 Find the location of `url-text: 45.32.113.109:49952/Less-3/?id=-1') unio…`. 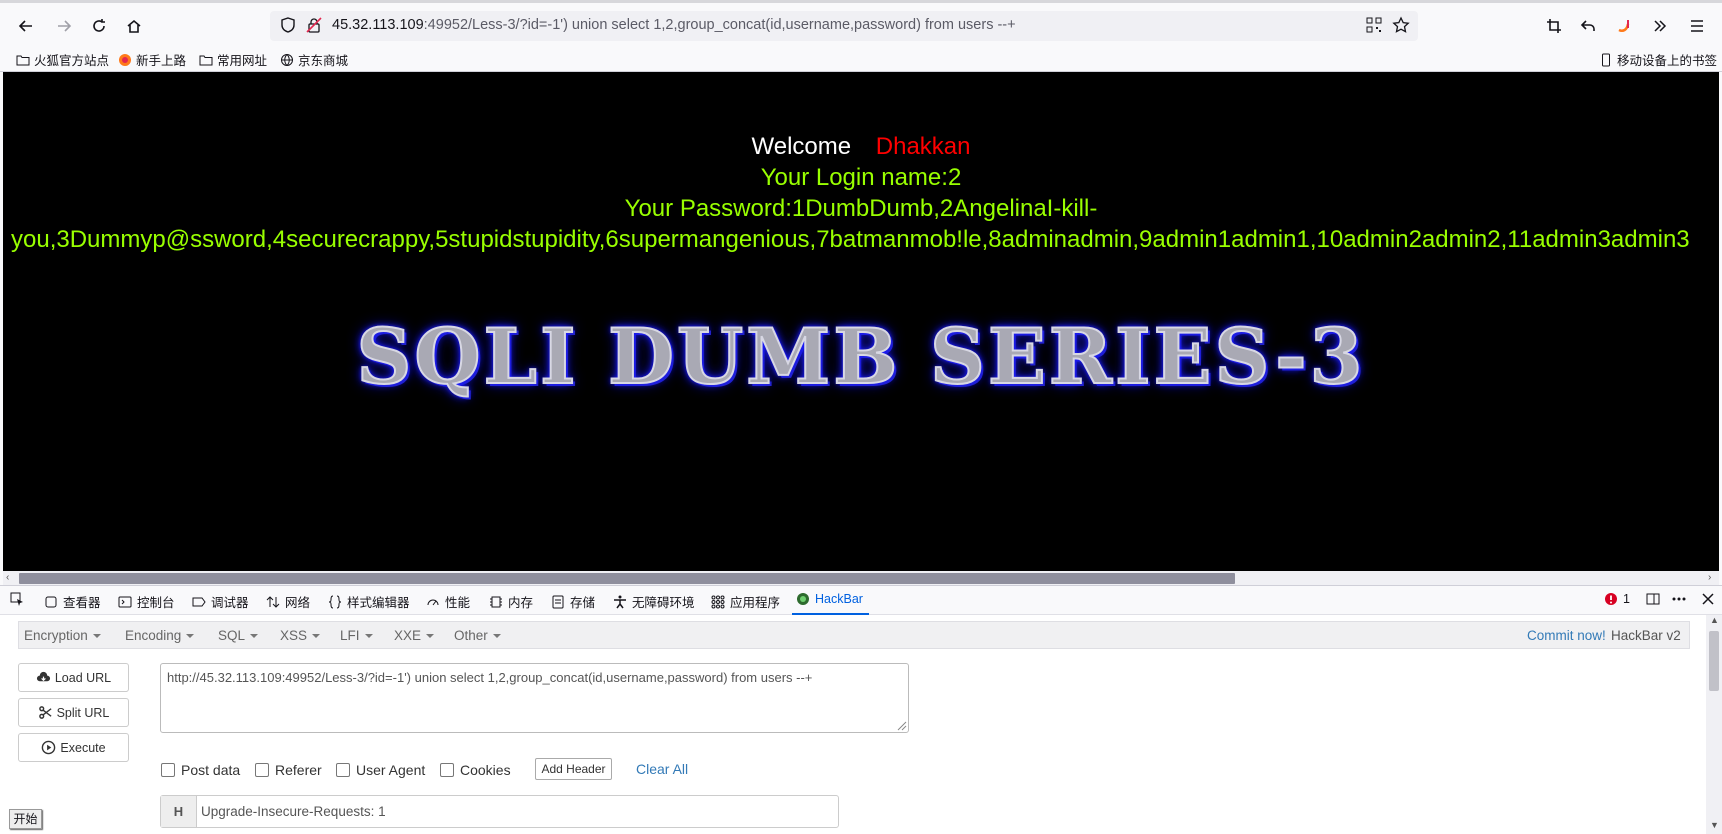

url-text: 45.32.113.109:49952/Less-3/?id=-1') unio… is located at coordinates (674, 25).